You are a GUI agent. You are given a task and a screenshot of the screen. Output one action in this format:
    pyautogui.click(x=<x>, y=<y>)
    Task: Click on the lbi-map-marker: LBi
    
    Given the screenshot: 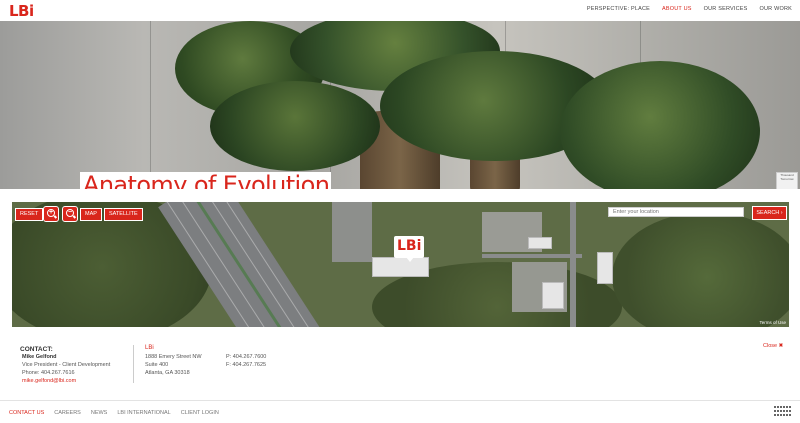 What is the action you would take?
    pyautogui.click(x=409, y=249)
    